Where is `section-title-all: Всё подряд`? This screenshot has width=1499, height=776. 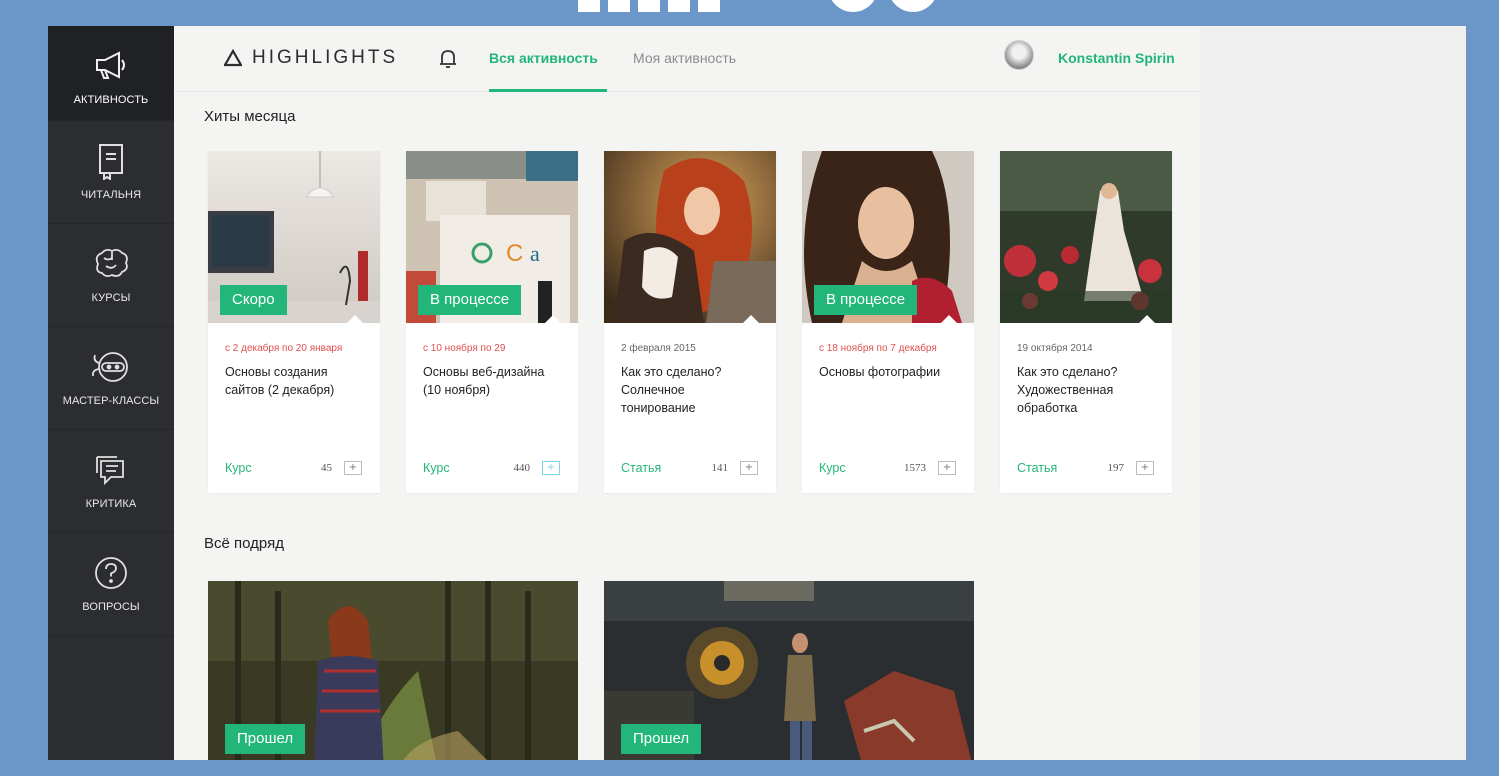
section-title-all: Всё подряд is located at coordinates (244, 543).